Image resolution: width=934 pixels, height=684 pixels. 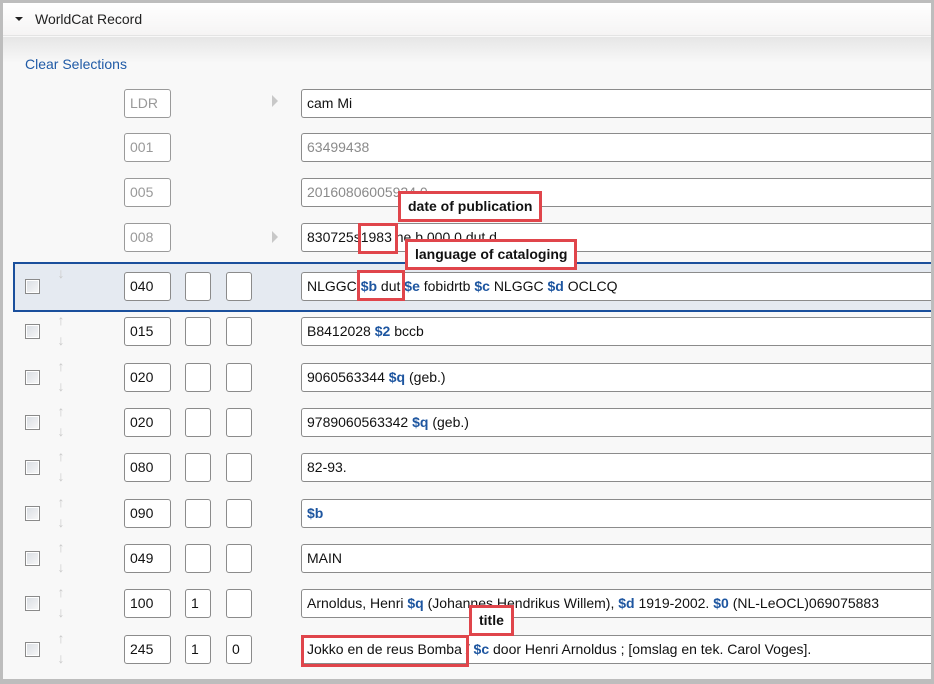 I want to click on fixed-field-row-001: 001 63499438, so click(x=467, y=155).